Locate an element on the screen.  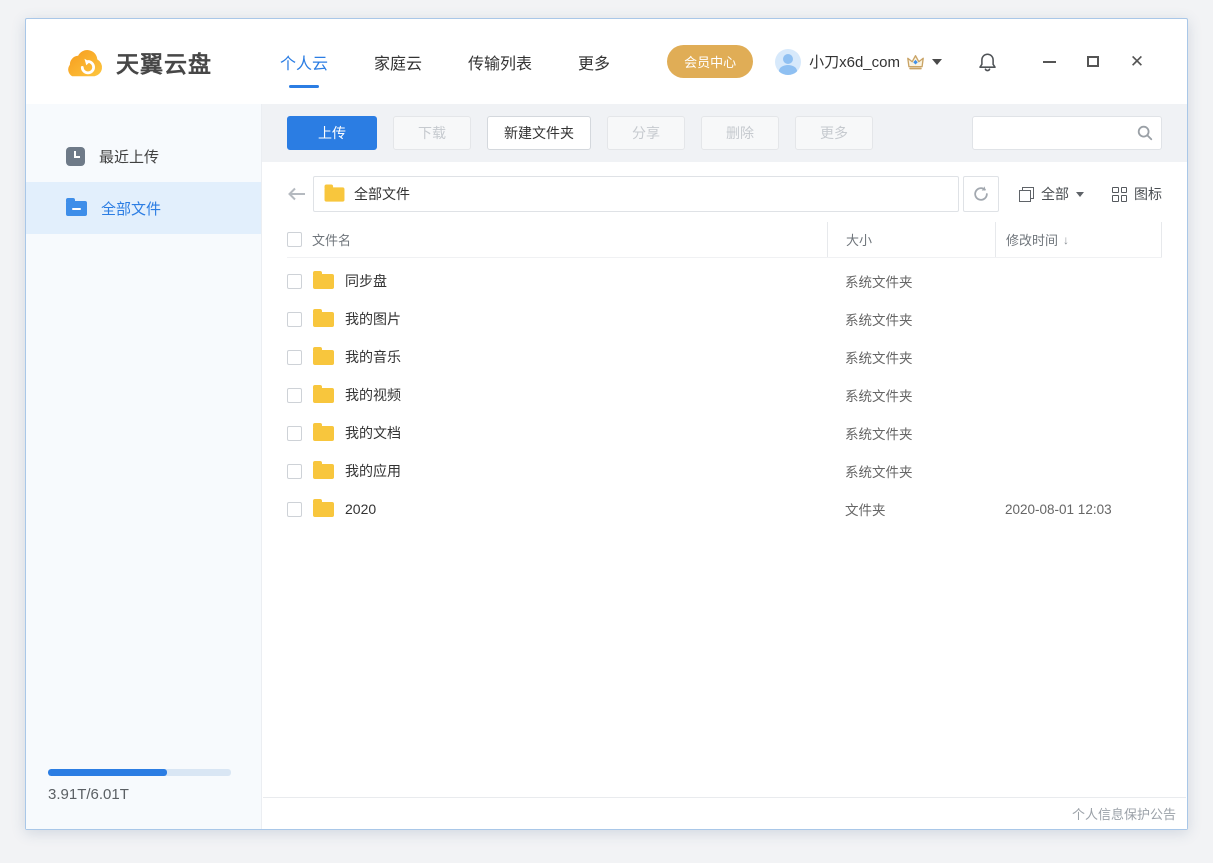
app-name: 天翼云盘 is located at coordinates (164, 63).